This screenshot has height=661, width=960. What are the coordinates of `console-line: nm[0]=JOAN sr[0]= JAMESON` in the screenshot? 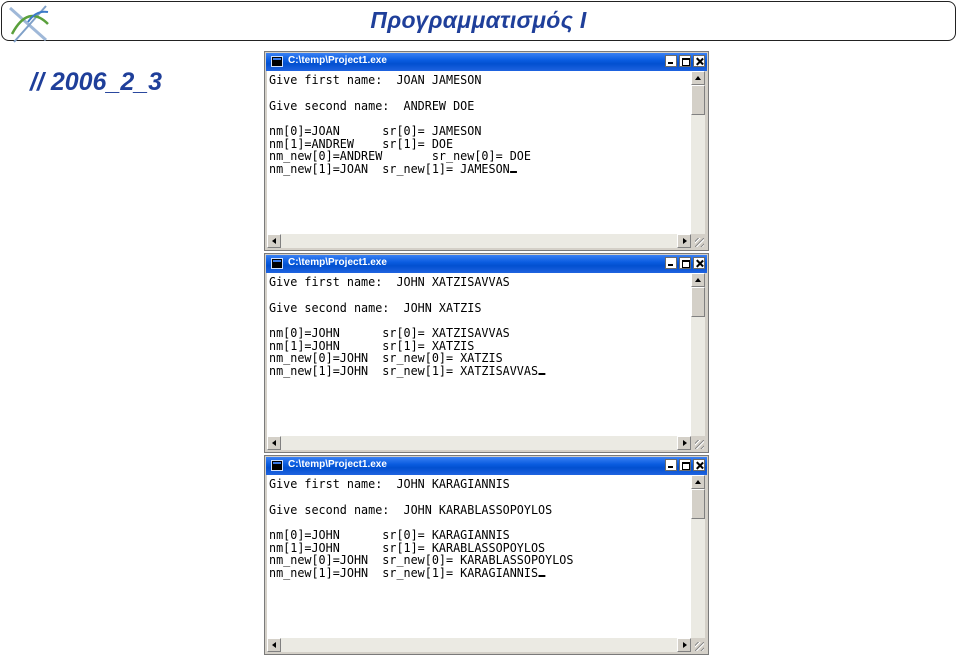 It's located at (375, 131).